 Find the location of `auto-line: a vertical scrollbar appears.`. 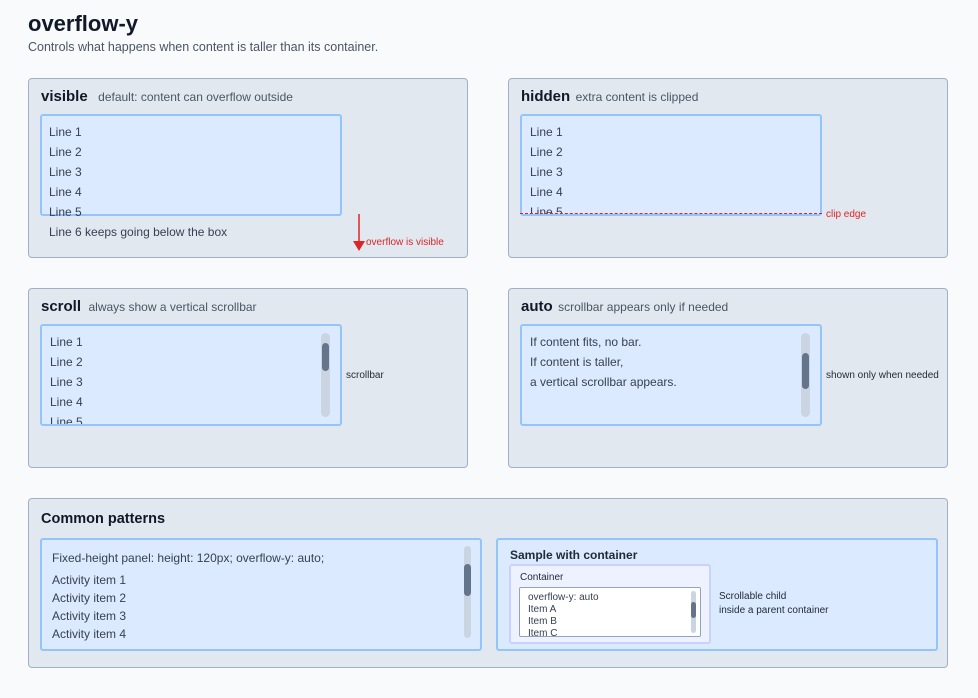

auto-line: a vertical scrollbar appears. is located at coordinates (603, 382).